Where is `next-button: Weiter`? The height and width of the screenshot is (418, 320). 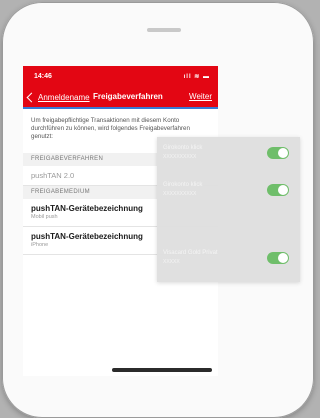
next-button: Weiter is located at coordinates (200, 96).